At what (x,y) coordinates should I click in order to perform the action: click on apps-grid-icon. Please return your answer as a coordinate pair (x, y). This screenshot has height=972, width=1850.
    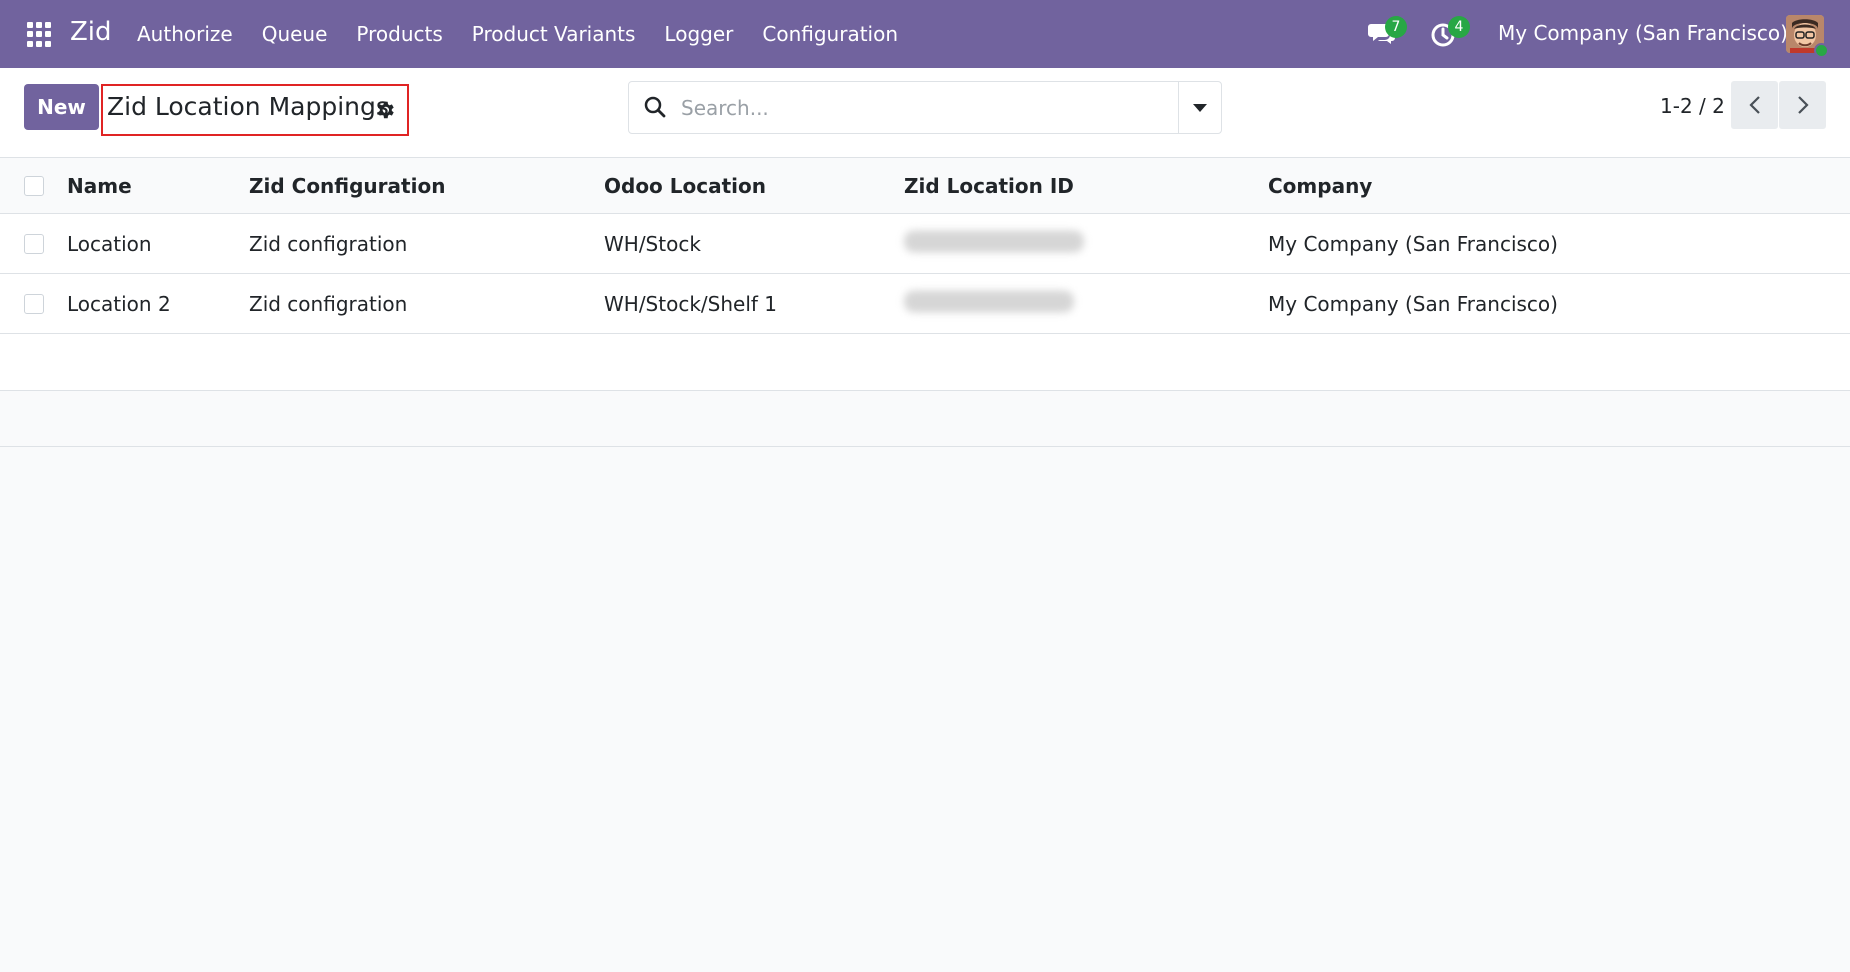
    Looking at the image, I should click on (39, 34).